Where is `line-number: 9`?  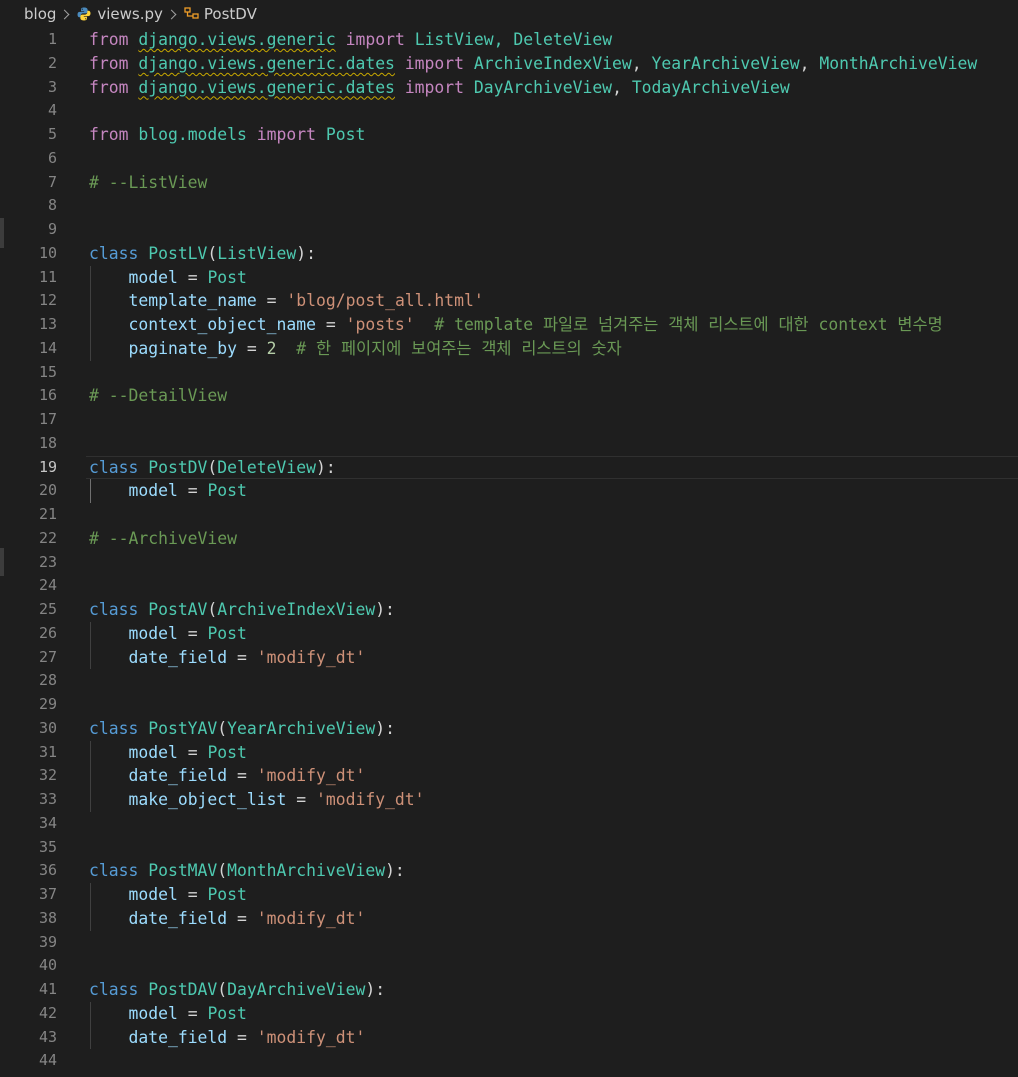 line-number: 9 is located at coordinates (28, 230).